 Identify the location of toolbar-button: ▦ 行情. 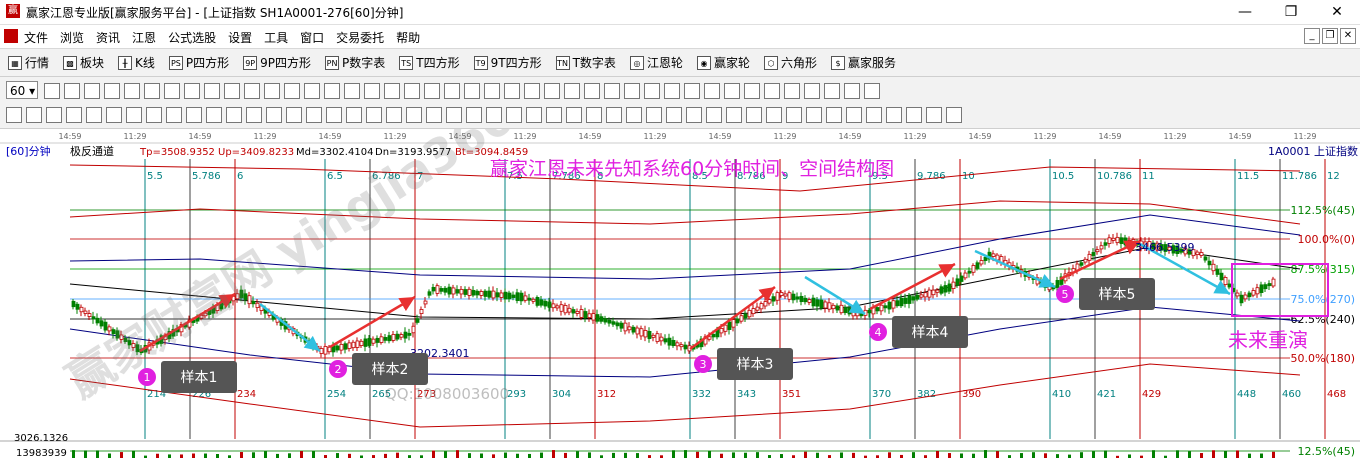
(28, 62).